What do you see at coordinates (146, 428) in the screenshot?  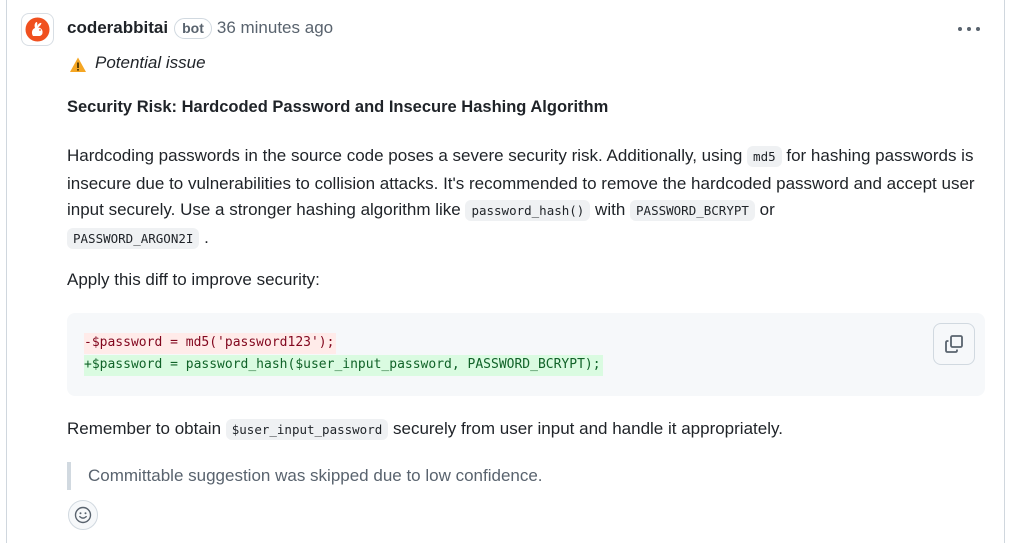 I see `remember-text: Remember to obtain` at bounding box center [146, 428].